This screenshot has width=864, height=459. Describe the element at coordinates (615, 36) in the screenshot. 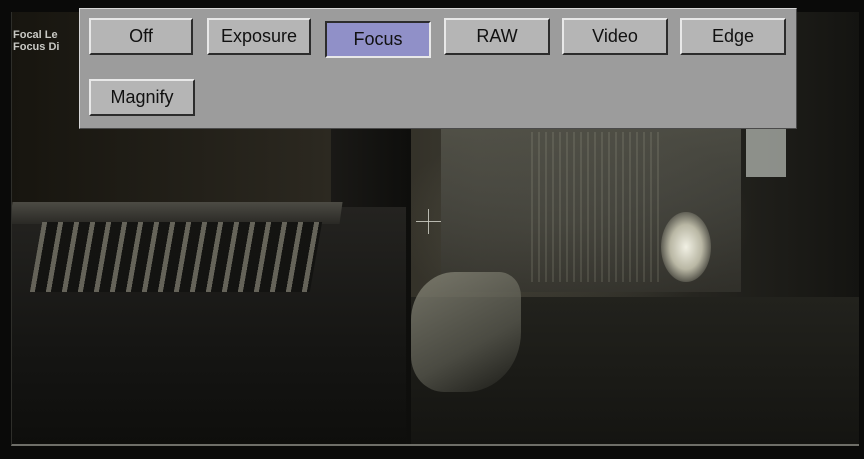

I see `video-button: Video` at that location.